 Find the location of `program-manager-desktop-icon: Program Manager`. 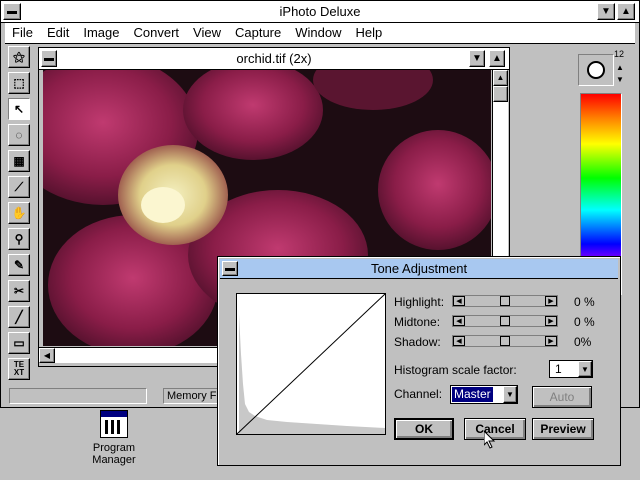

program-manager-desktop-icon: Program Manager is located at coordinates (114, 443).